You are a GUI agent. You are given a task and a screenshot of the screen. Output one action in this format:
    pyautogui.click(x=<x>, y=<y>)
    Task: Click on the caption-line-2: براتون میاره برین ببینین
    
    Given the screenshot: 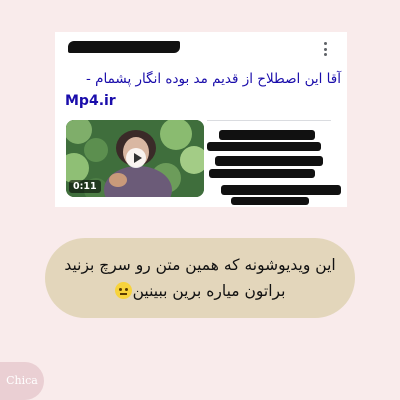 What is the action you would take?
    pyautogui.click(x=200, y=291)
    